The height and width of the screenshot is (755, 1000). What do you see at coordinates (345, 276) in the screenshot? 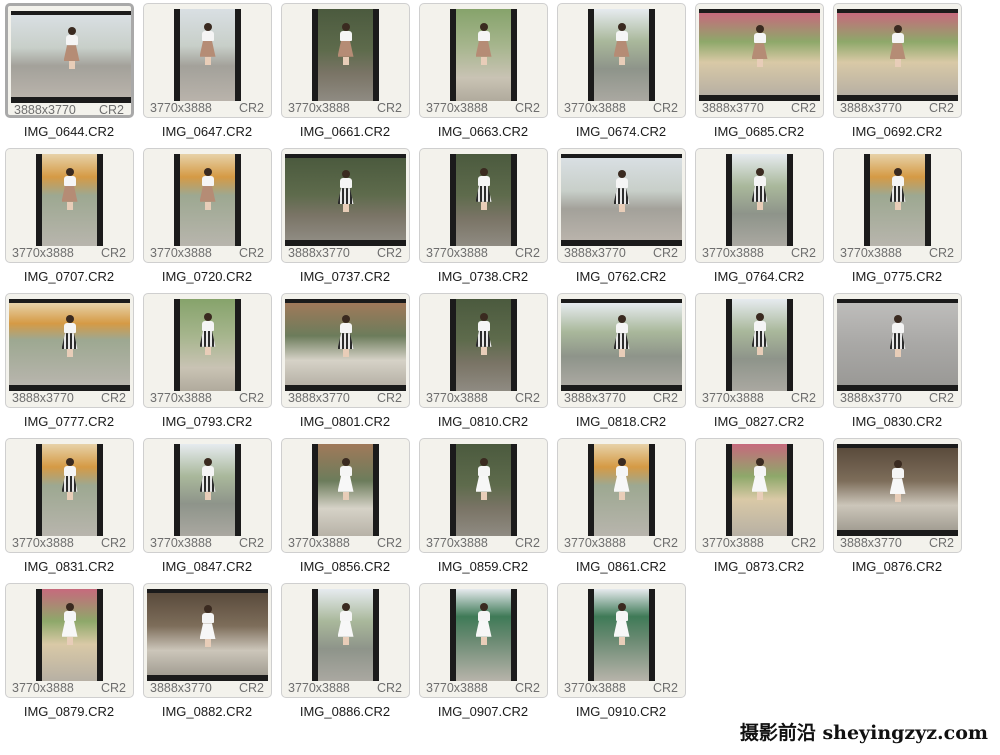
I see `file-name: IMG_0737.CR2` at bounding box center [345, 276].